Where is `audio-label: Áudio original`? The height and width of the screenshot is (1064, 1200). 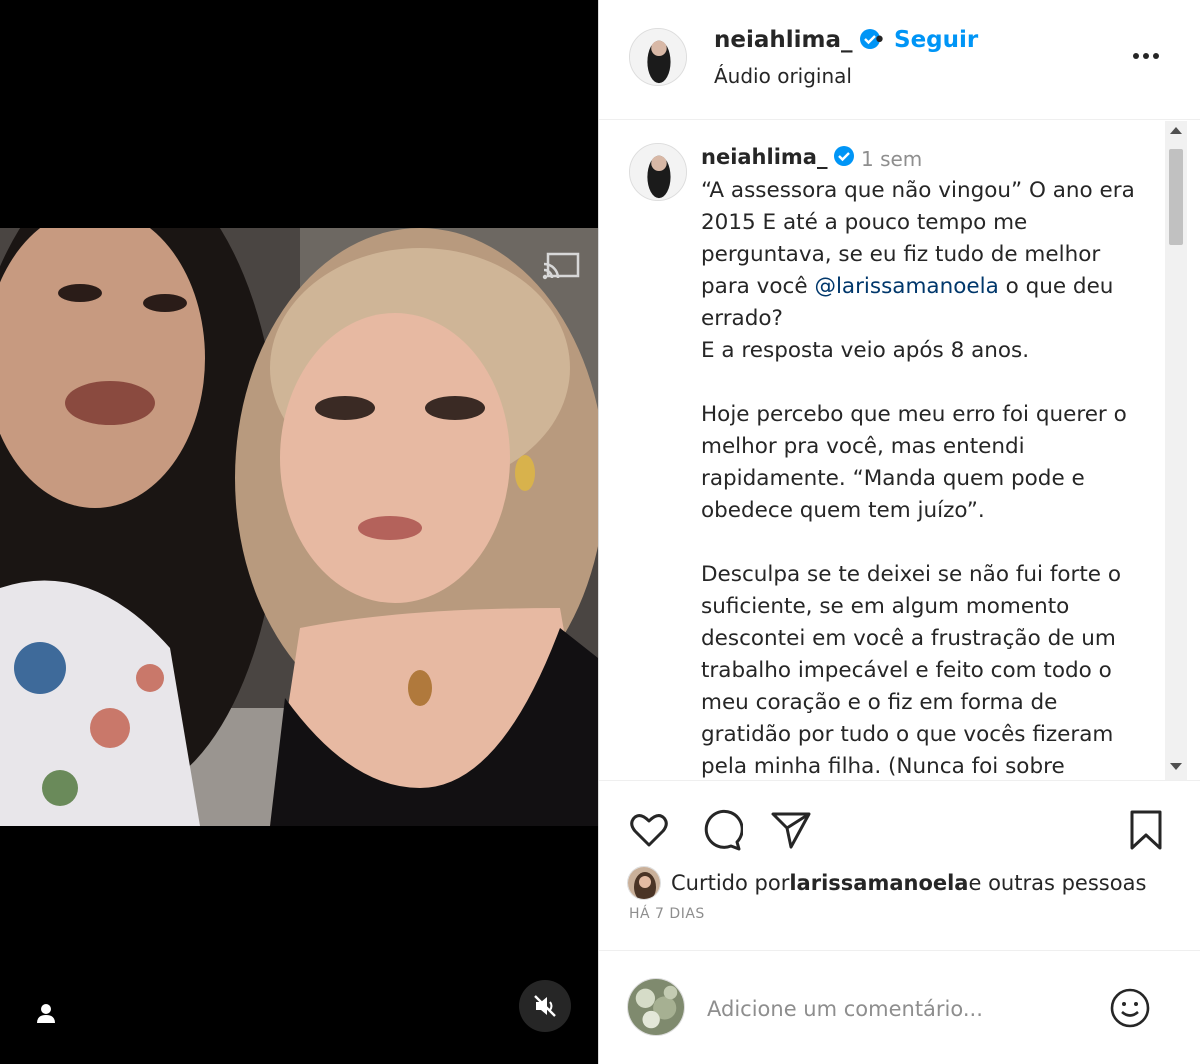
audio-label: Áudio original is located at coordinates (783, 76).